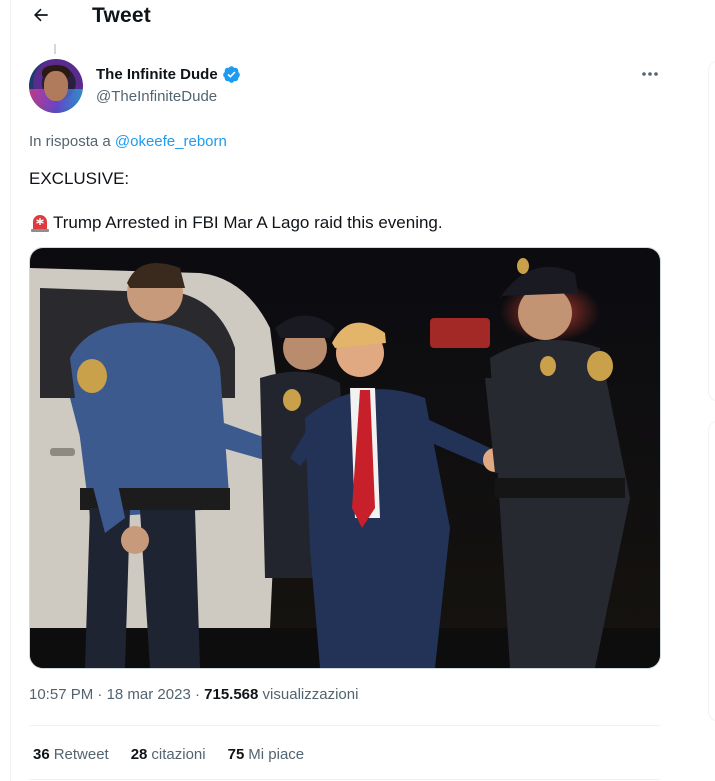 The image size is (715, 781). I want to click on tweet-text-line1: EXCLUSIVE:, so click(79, 178).